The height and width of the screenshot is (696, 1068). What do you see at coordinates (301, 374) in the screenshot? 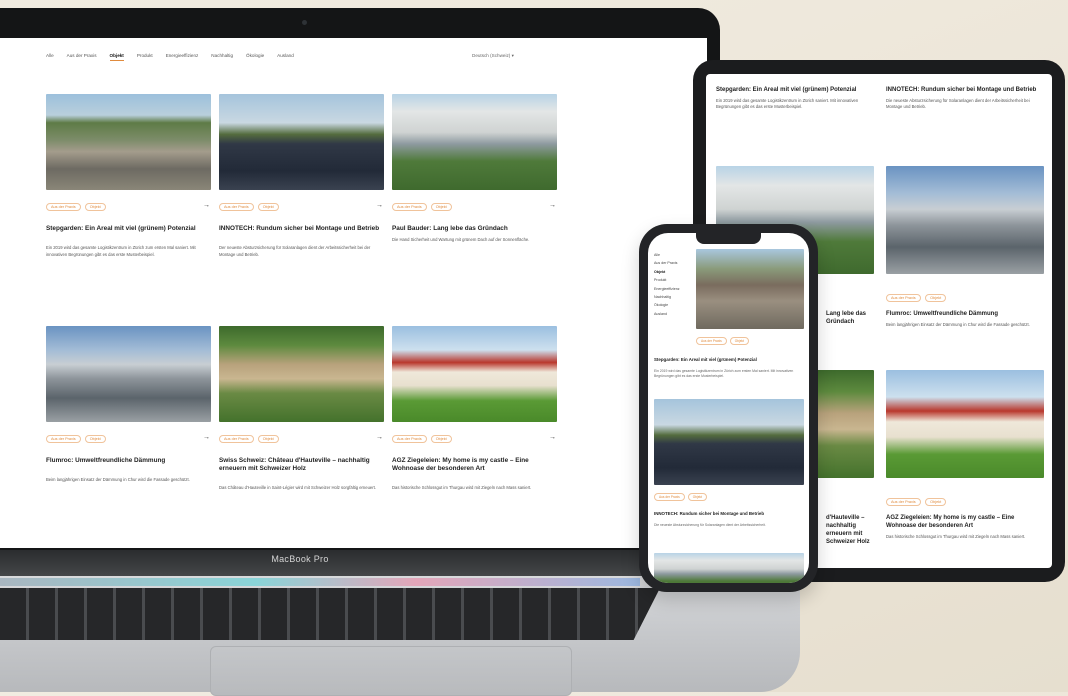
I see `card-image-chateau` at bounding box center [301, 374].